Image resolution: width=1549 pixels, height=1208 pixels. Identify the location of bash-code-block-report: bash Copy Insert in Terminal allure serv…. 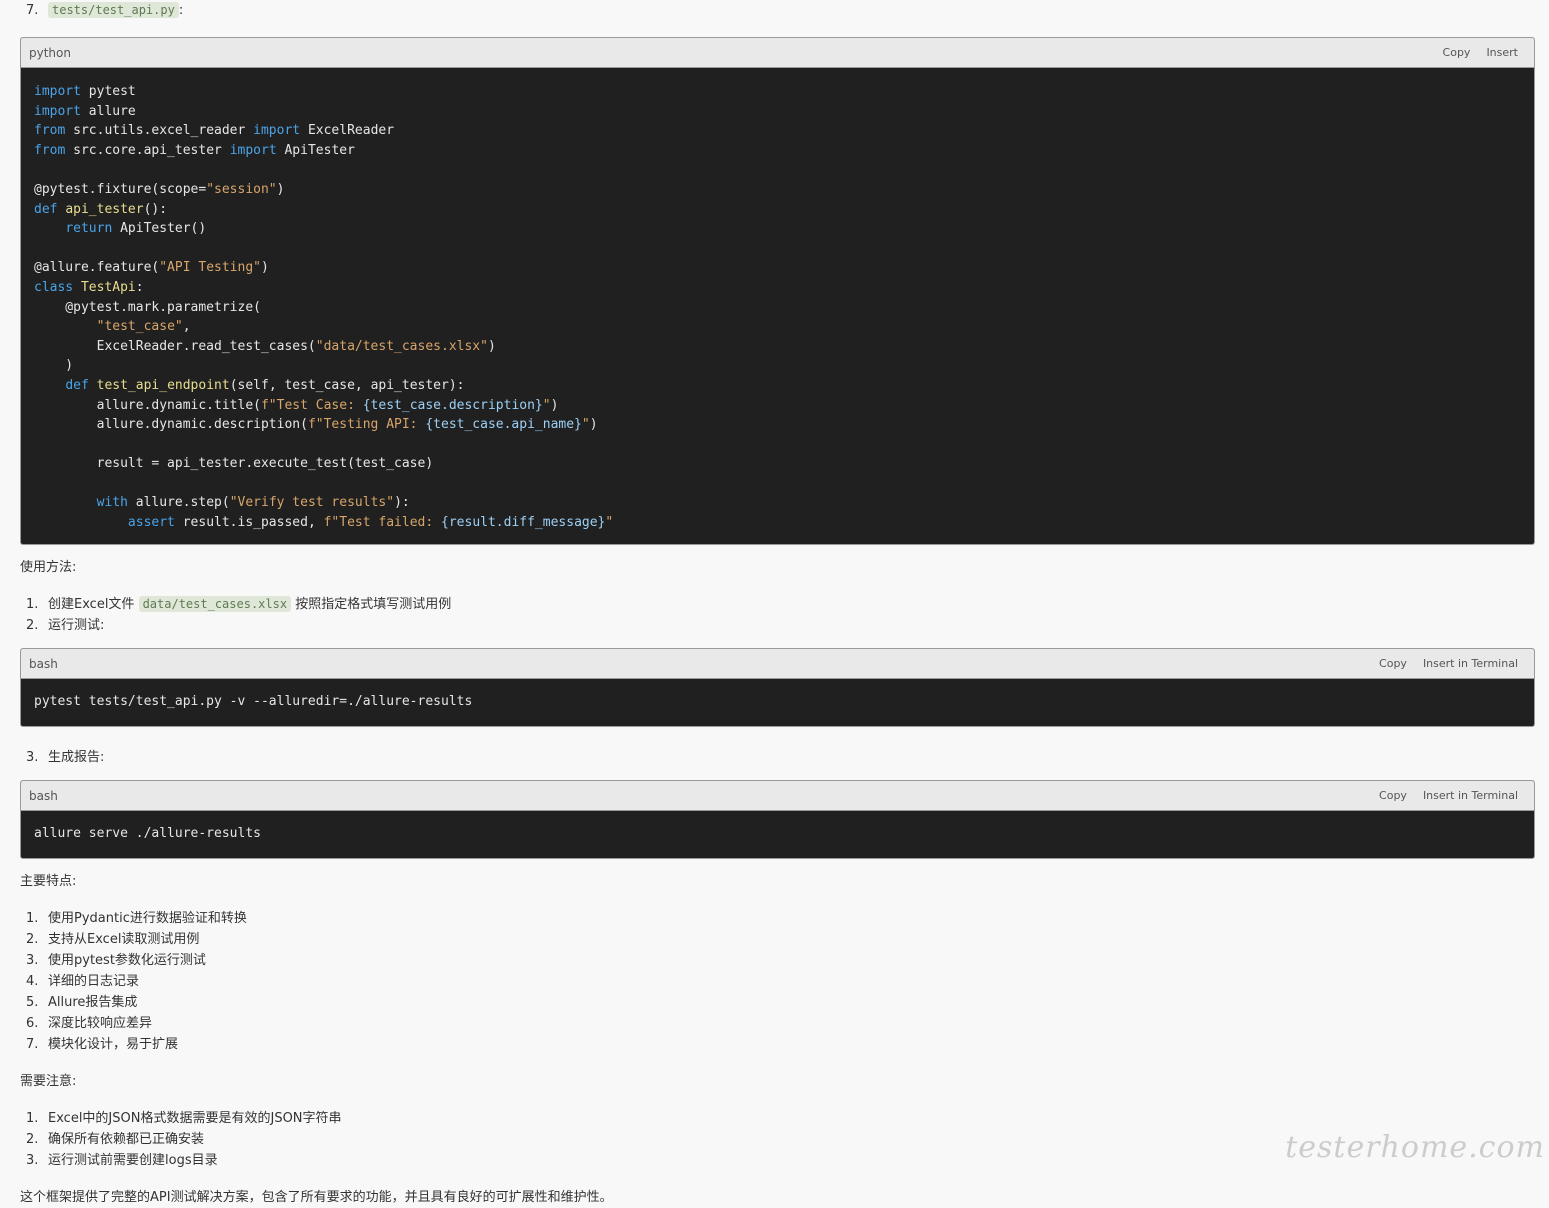
(777, 819).